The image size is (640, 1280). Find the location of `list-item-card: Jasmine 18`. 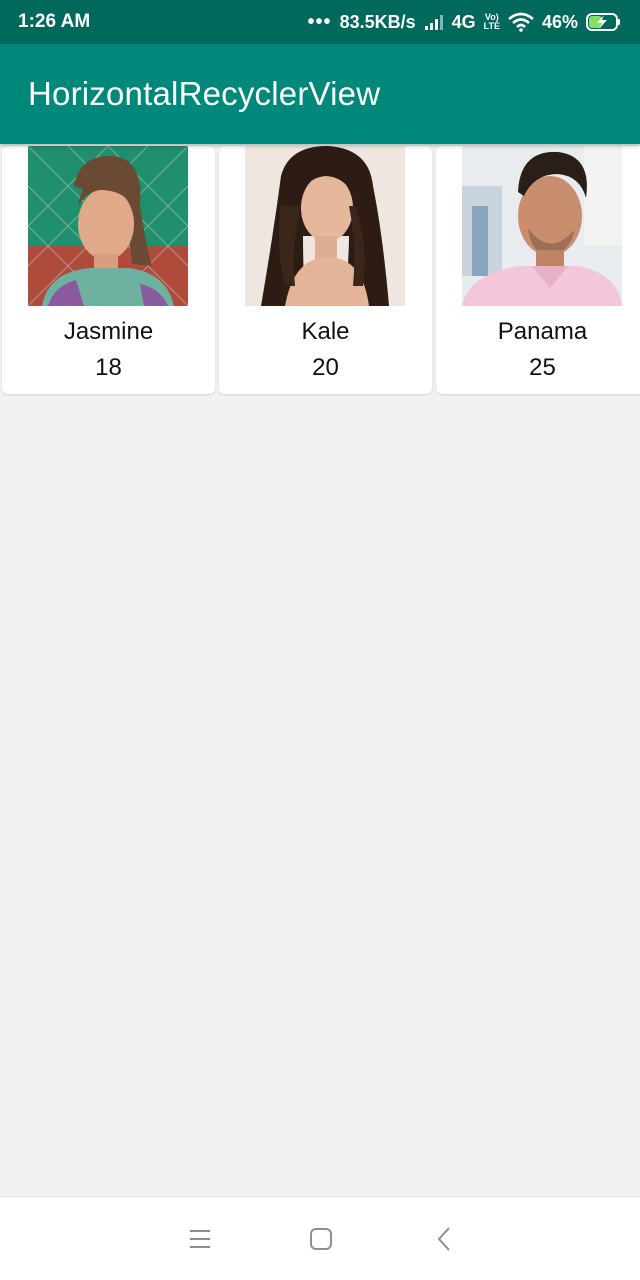

list-item-card: Jasmine 18 is located at coordinates (108, 270).